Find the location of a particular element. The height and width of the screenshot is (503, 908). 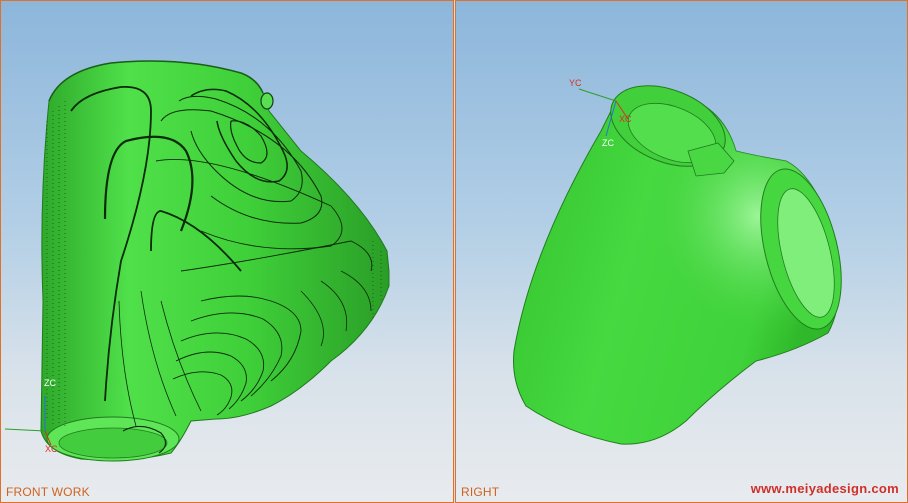

boss-detail is located at coordinates (267, 101).